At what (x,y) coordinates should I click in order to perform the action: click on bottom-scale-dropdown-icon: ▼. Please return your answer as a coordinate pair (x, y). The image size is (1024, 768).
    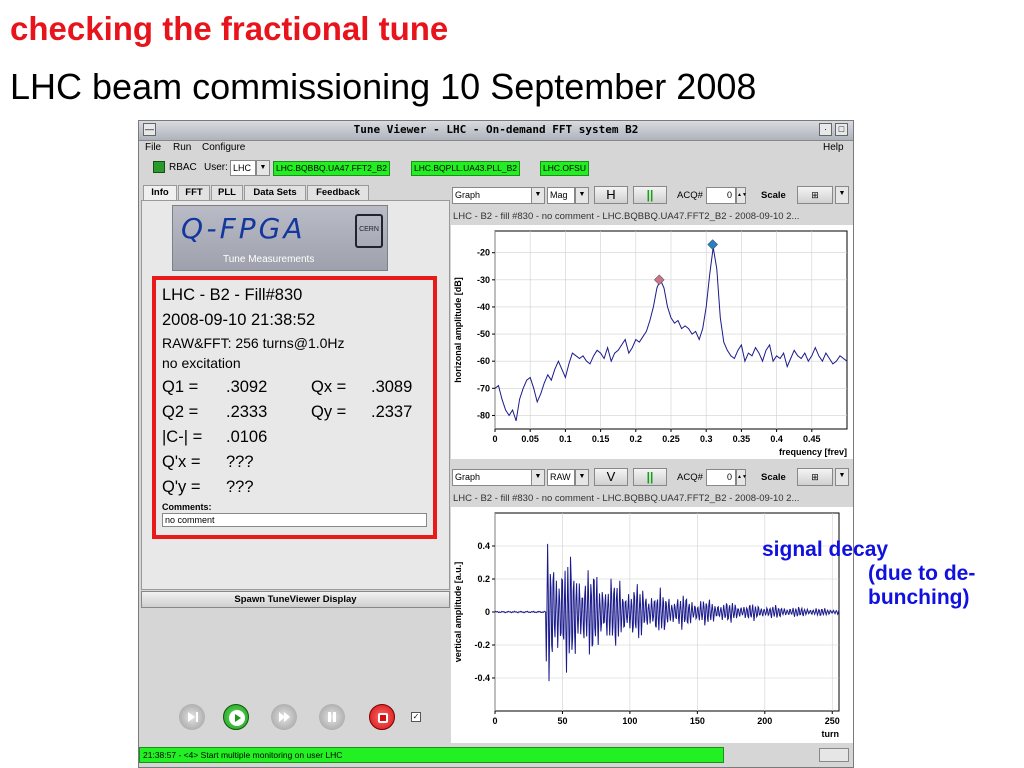
    Looking at the image, I should click on (842, 477).